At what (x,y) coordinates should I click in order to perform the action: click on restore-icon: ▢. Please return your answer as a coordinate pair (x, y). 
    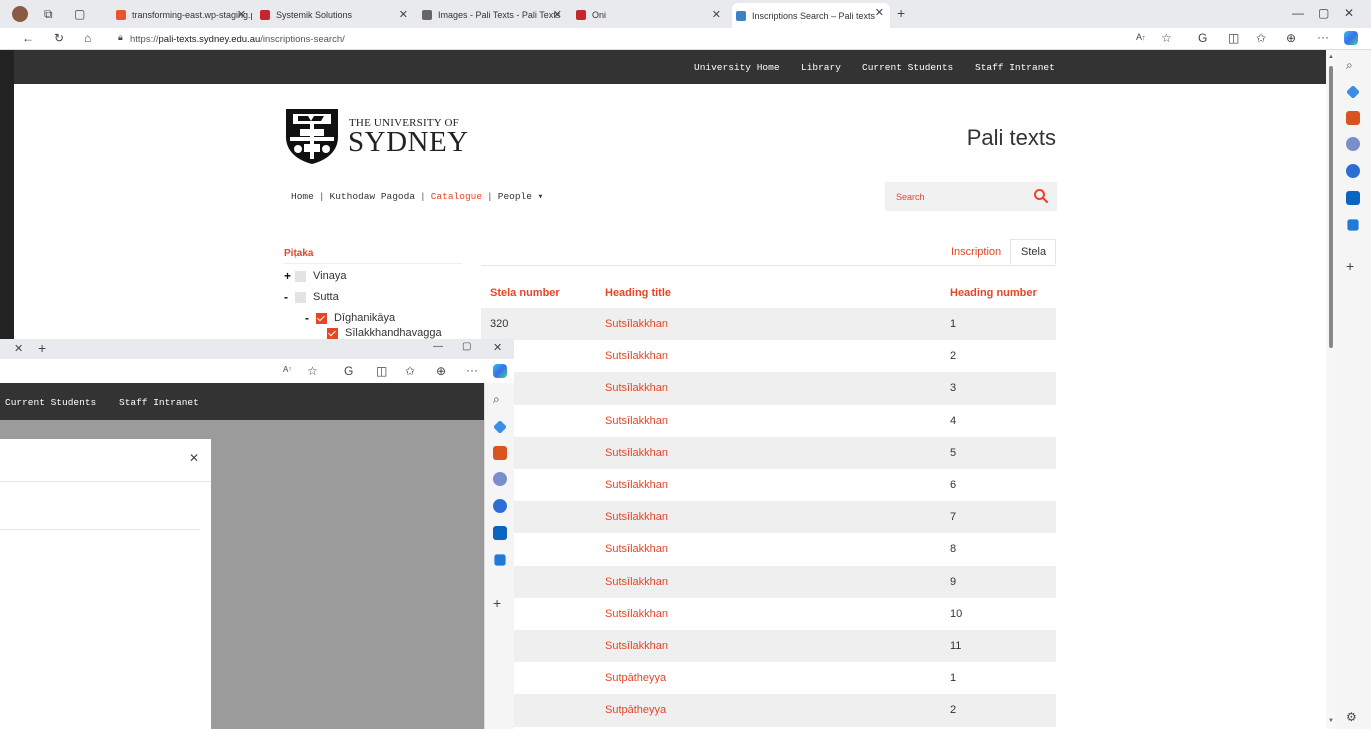
    Looking at the image, I should click on (1323, 13).